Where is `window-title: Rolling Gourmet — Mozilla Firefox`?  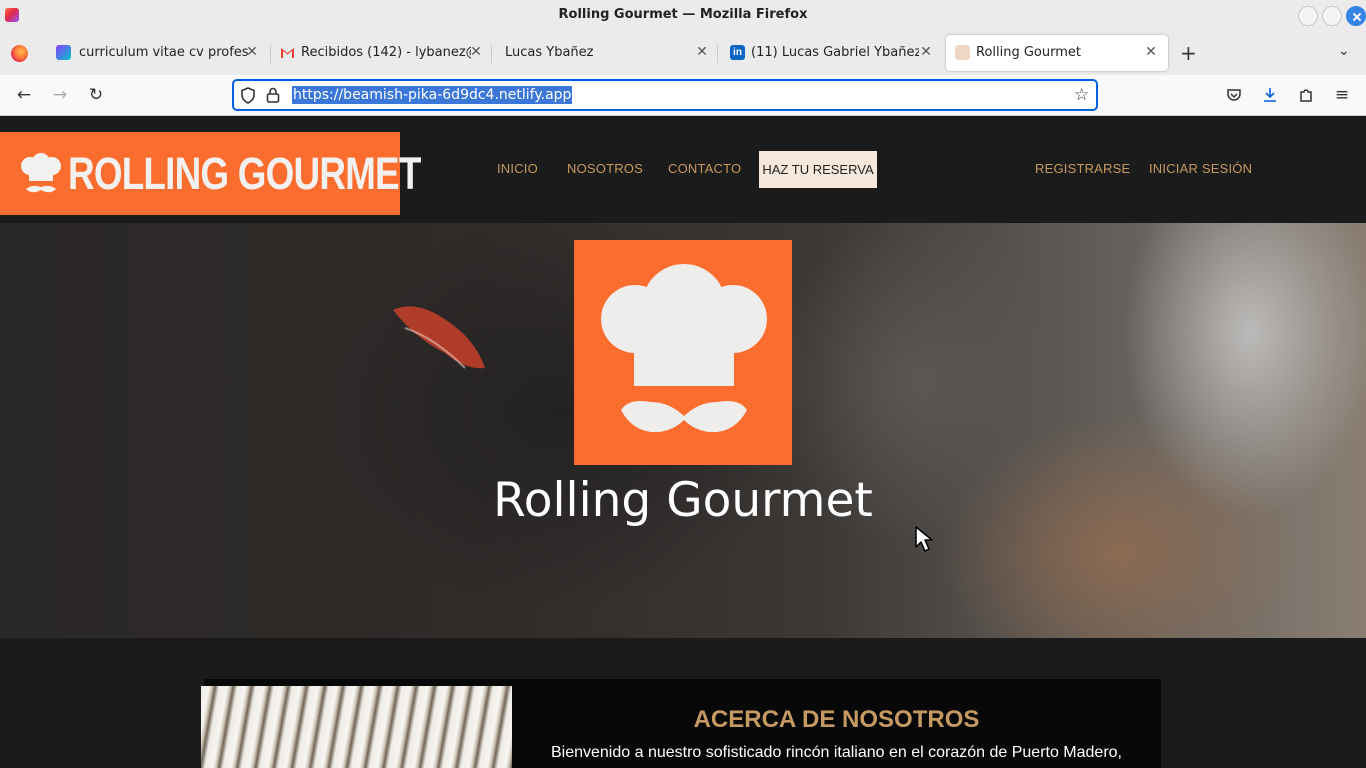
window-title: Rolling Gourmet — Mozilla Firefox is located at coordinates (683, 14).